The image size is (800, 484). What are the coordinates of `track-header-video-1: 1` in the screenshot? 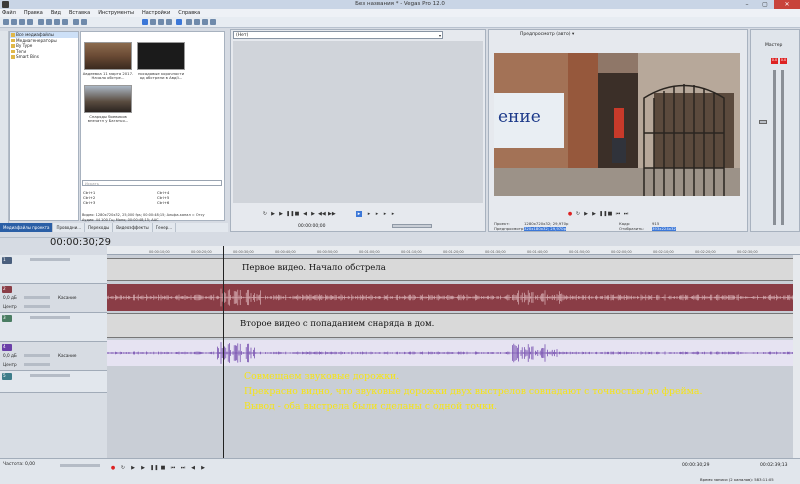 It's located at (53, 269).